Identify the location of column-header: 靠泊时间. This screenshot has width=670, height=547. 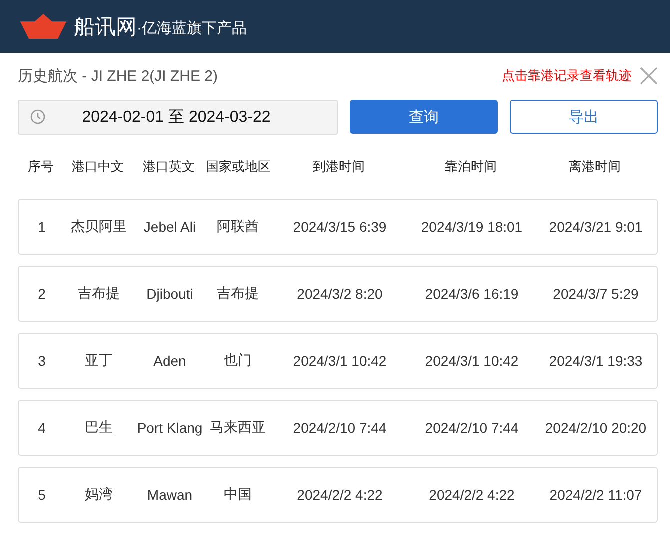
(471, 167).